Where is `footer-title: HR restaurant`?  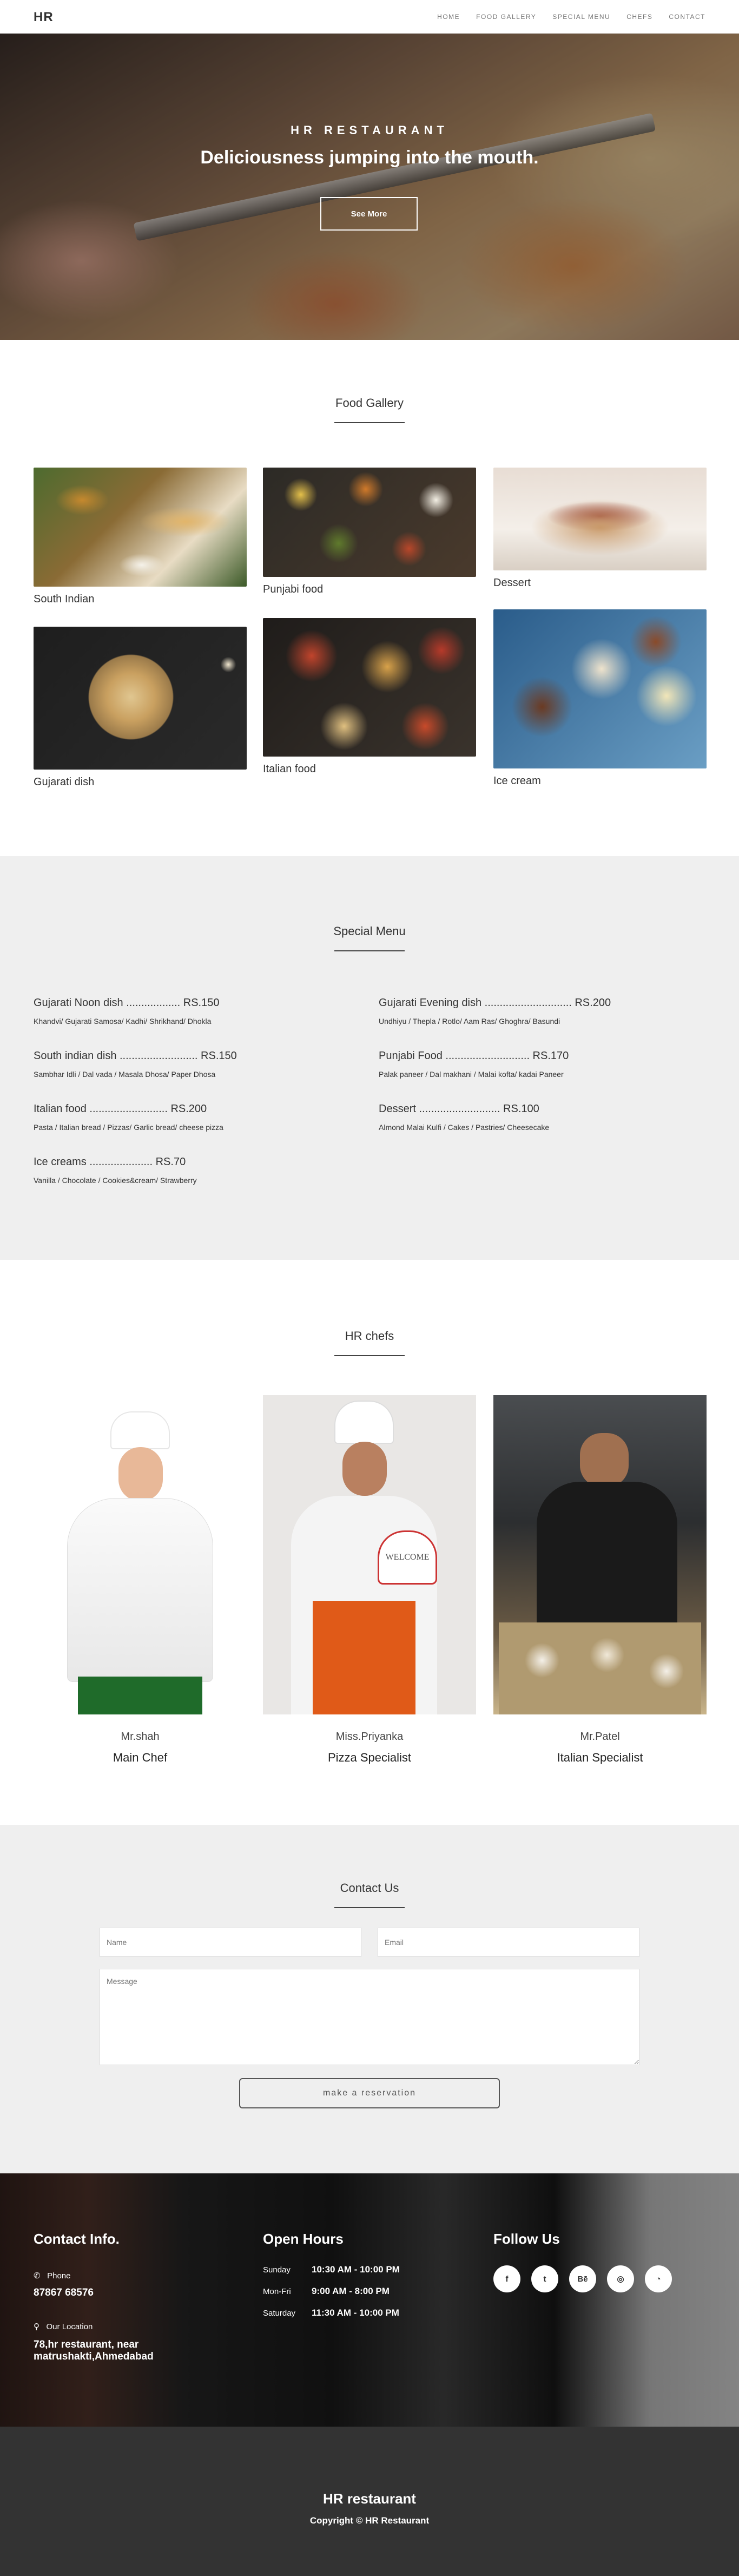
footer-title: HR restaurant is located at coordinates (369, 2498).